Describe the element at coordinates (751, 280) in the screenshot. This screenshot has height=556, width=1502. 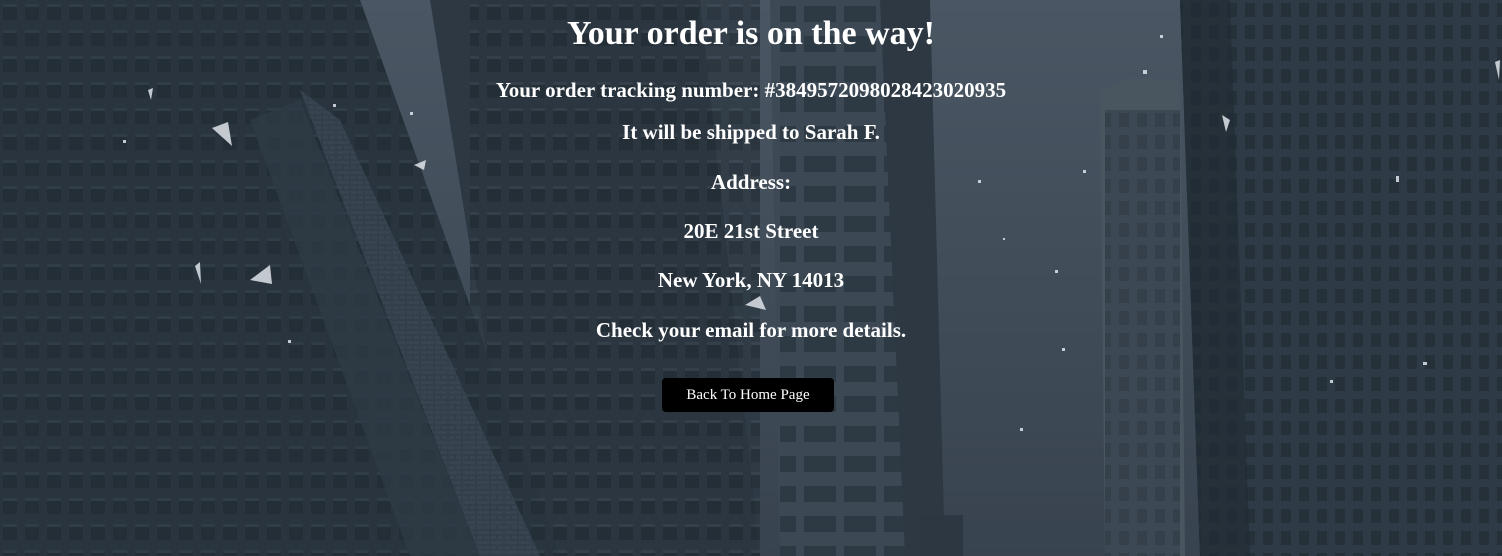
I see `address-city-state-zip: New York, NY 14013` at that location.